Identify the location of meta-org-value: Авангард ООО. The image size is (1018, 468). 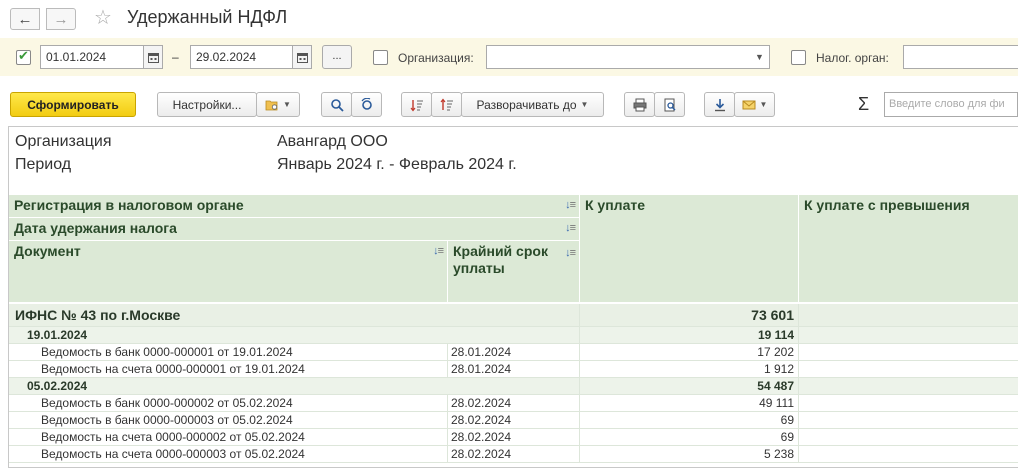
(332, 141).